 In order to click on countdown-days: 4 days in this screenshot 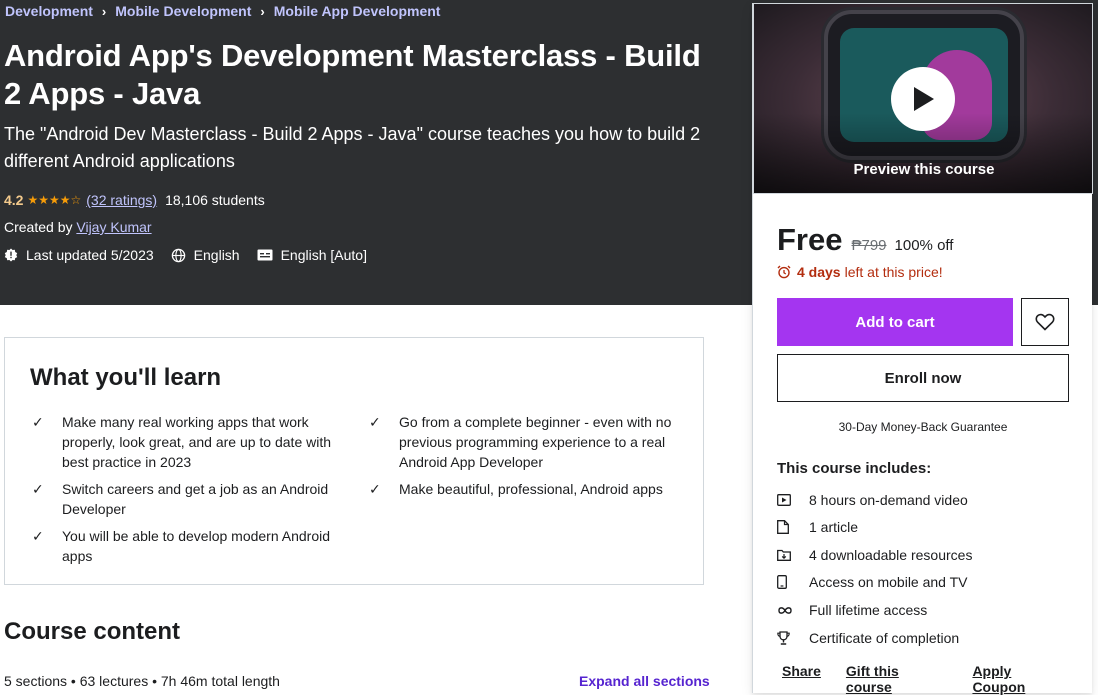, I will do `click(819, 272)`.